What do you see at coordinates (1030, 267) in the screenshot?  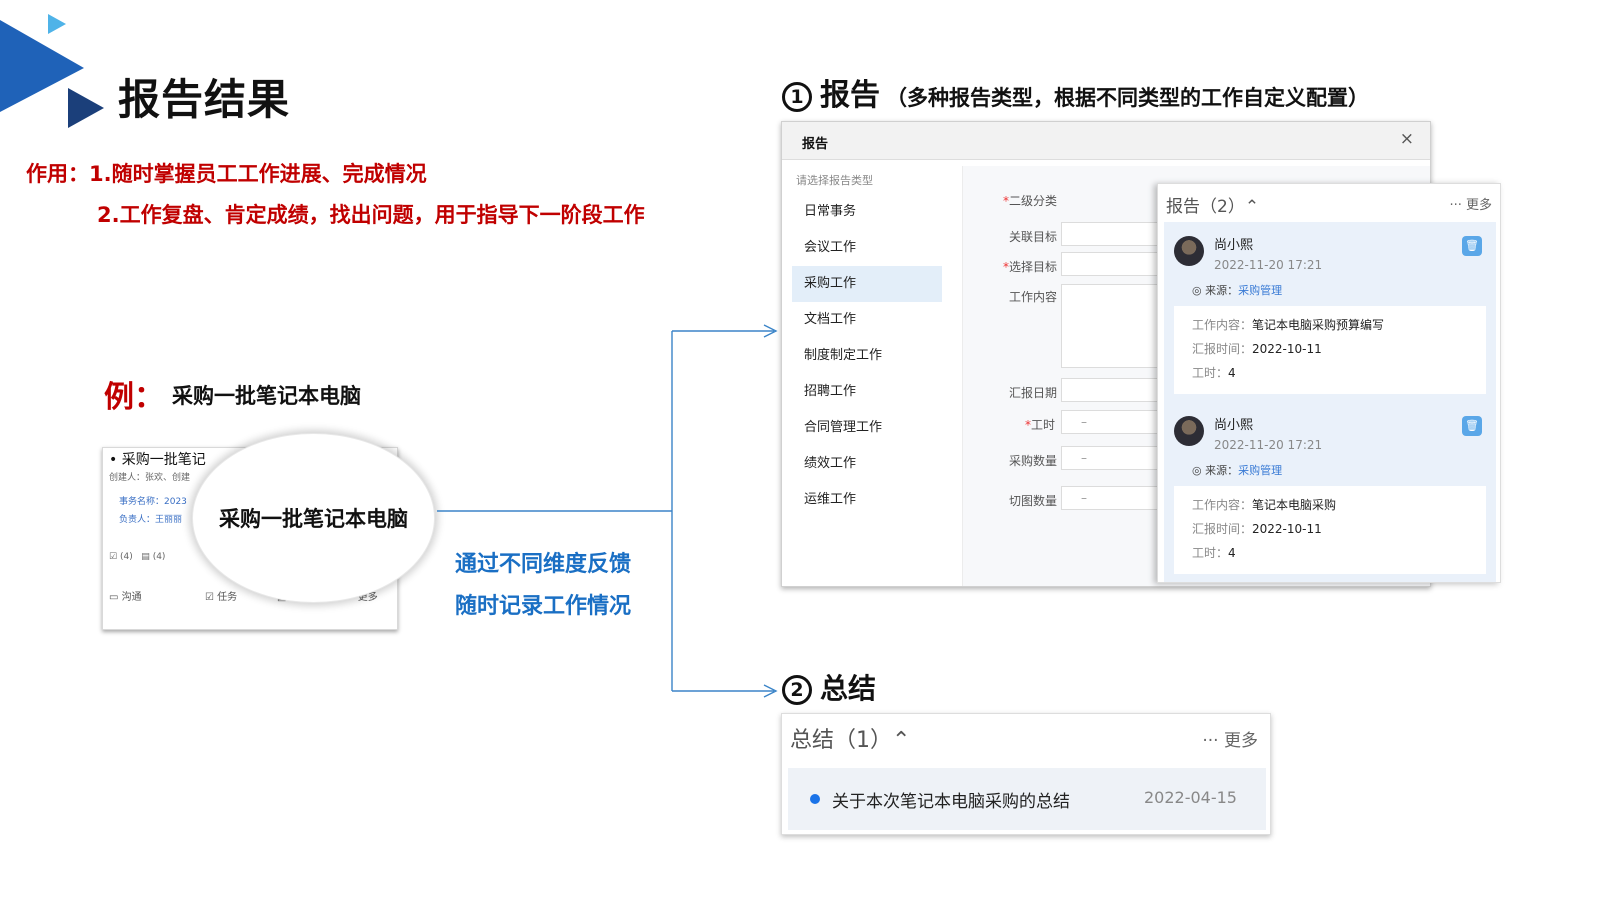 I see `select-goal-label: *选择目标` at bounding box center [1030, 267].